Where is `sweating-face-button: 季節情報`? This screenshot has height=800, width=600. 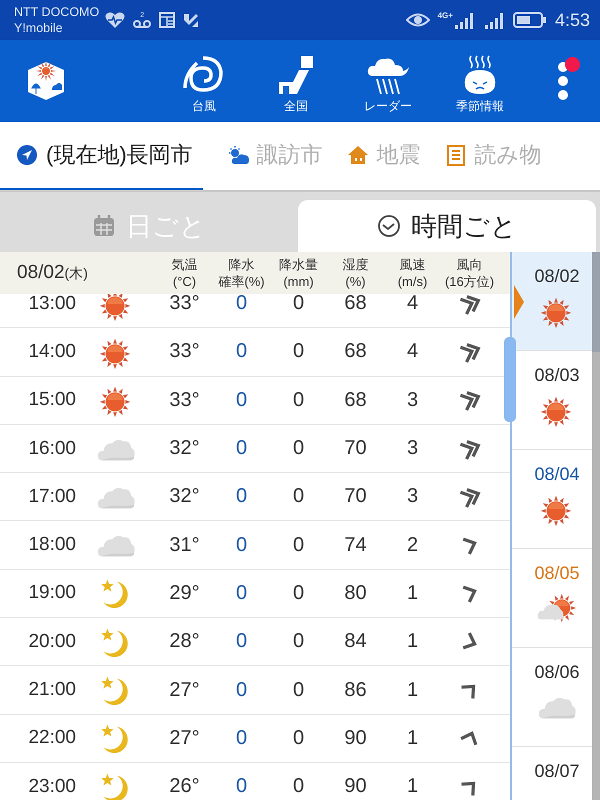
sweating-face-button: 季節情報 is located at coordinates (480, 84).